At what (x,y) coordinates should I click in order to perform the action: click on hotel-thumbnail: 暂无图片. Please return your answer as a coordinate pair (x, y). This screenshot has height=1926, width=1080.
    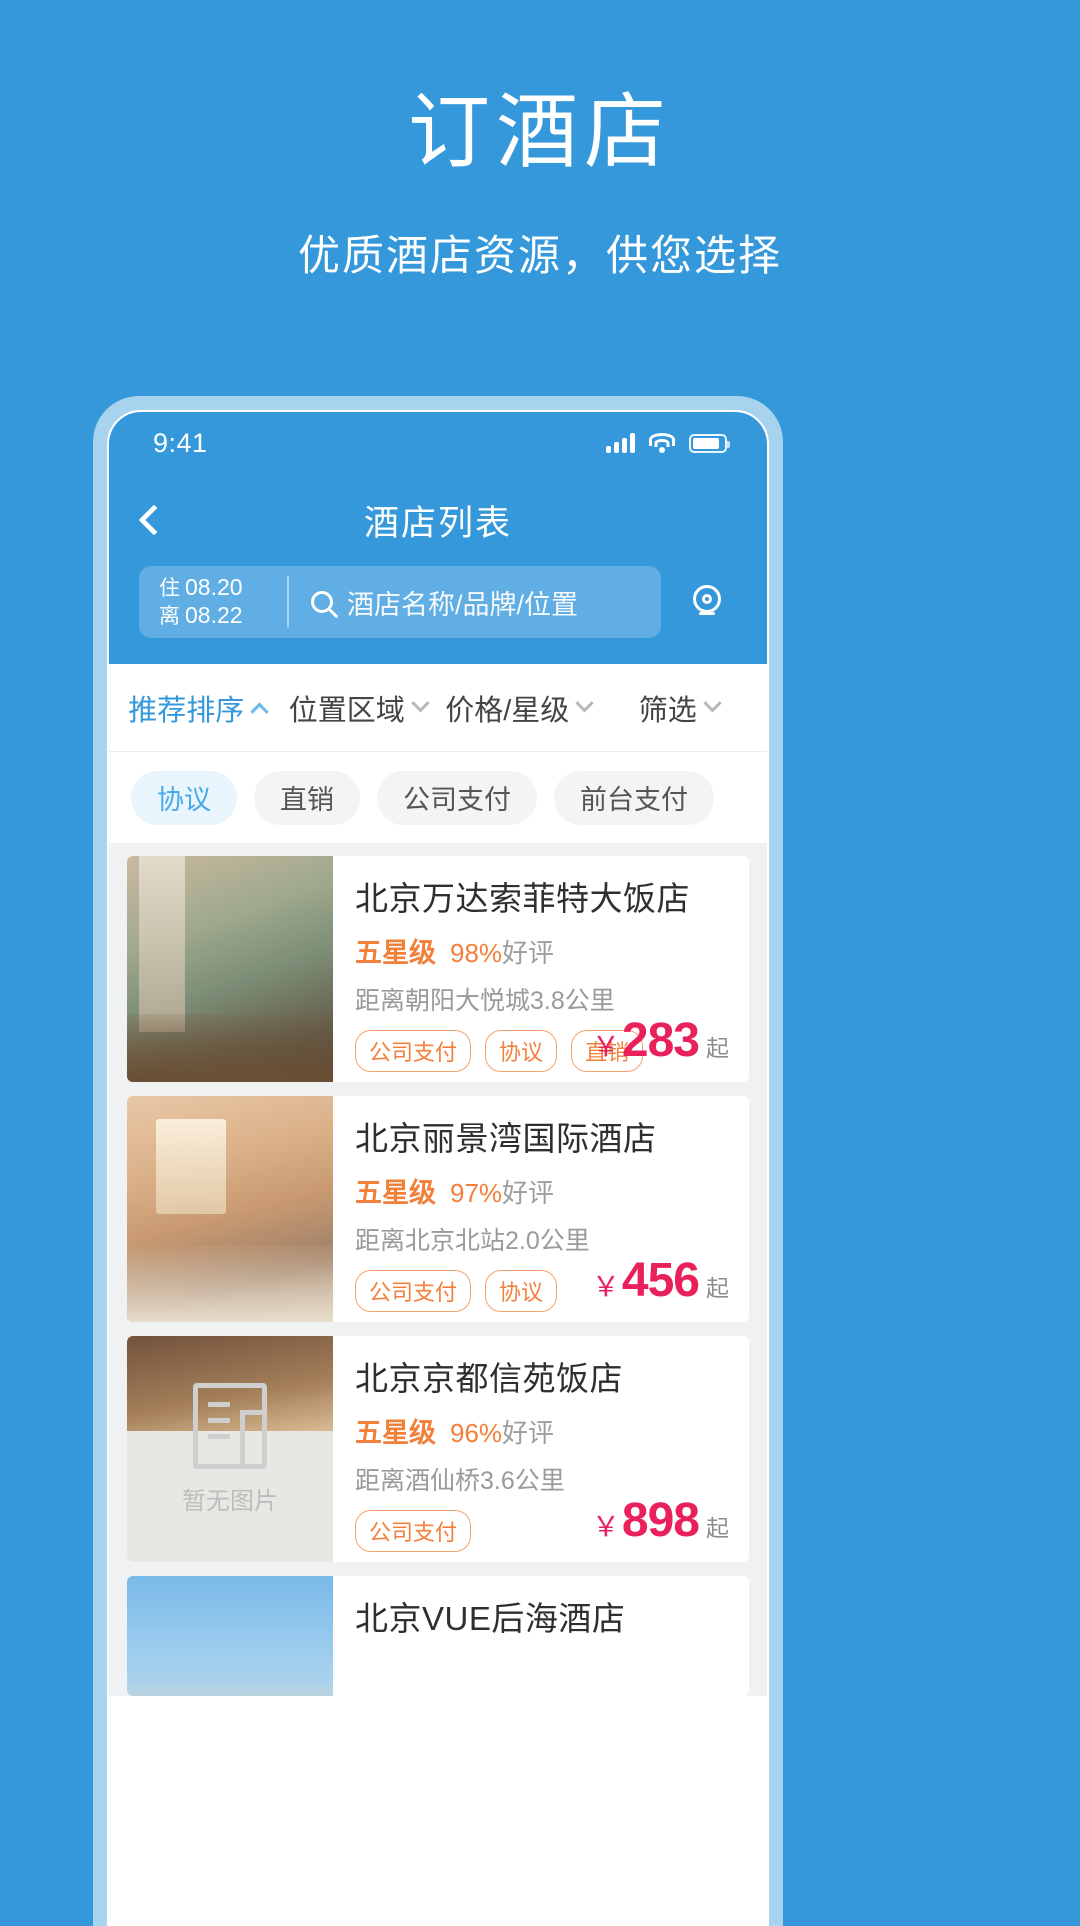
    Looking at the image, I should click on (230, 1449).